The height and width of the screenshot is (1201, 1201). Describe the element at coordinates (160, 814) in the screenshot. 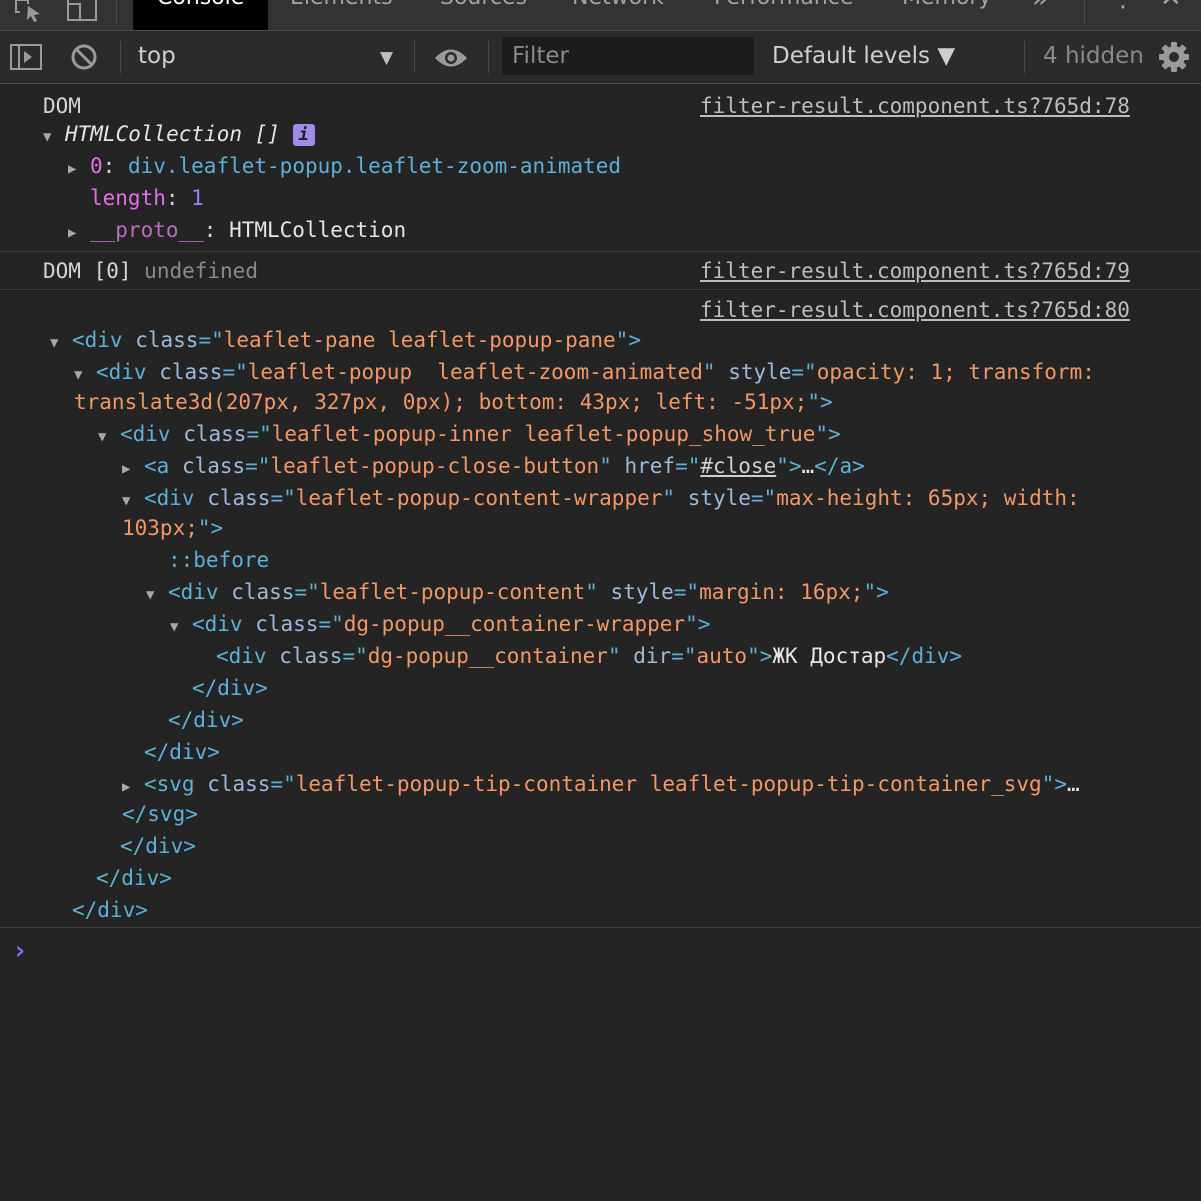

I see `closing-tag: </svg>` at that location.